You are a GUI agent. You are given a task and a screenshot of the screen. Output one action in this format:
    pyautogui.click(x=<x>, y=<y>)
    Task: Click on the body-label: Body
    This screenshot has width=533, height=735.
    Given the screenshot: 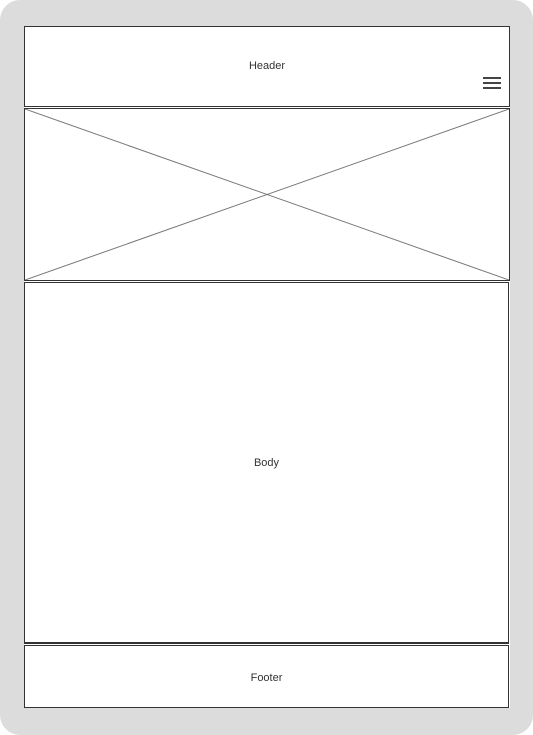 What is the action you would take?
    pyautogui.click(x=266, y=463)
    